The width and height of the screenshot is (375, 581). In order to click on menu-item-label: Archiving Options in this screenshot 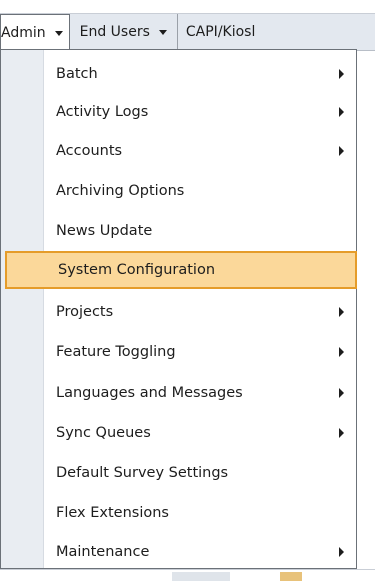, I will do `click(120, 191)`.